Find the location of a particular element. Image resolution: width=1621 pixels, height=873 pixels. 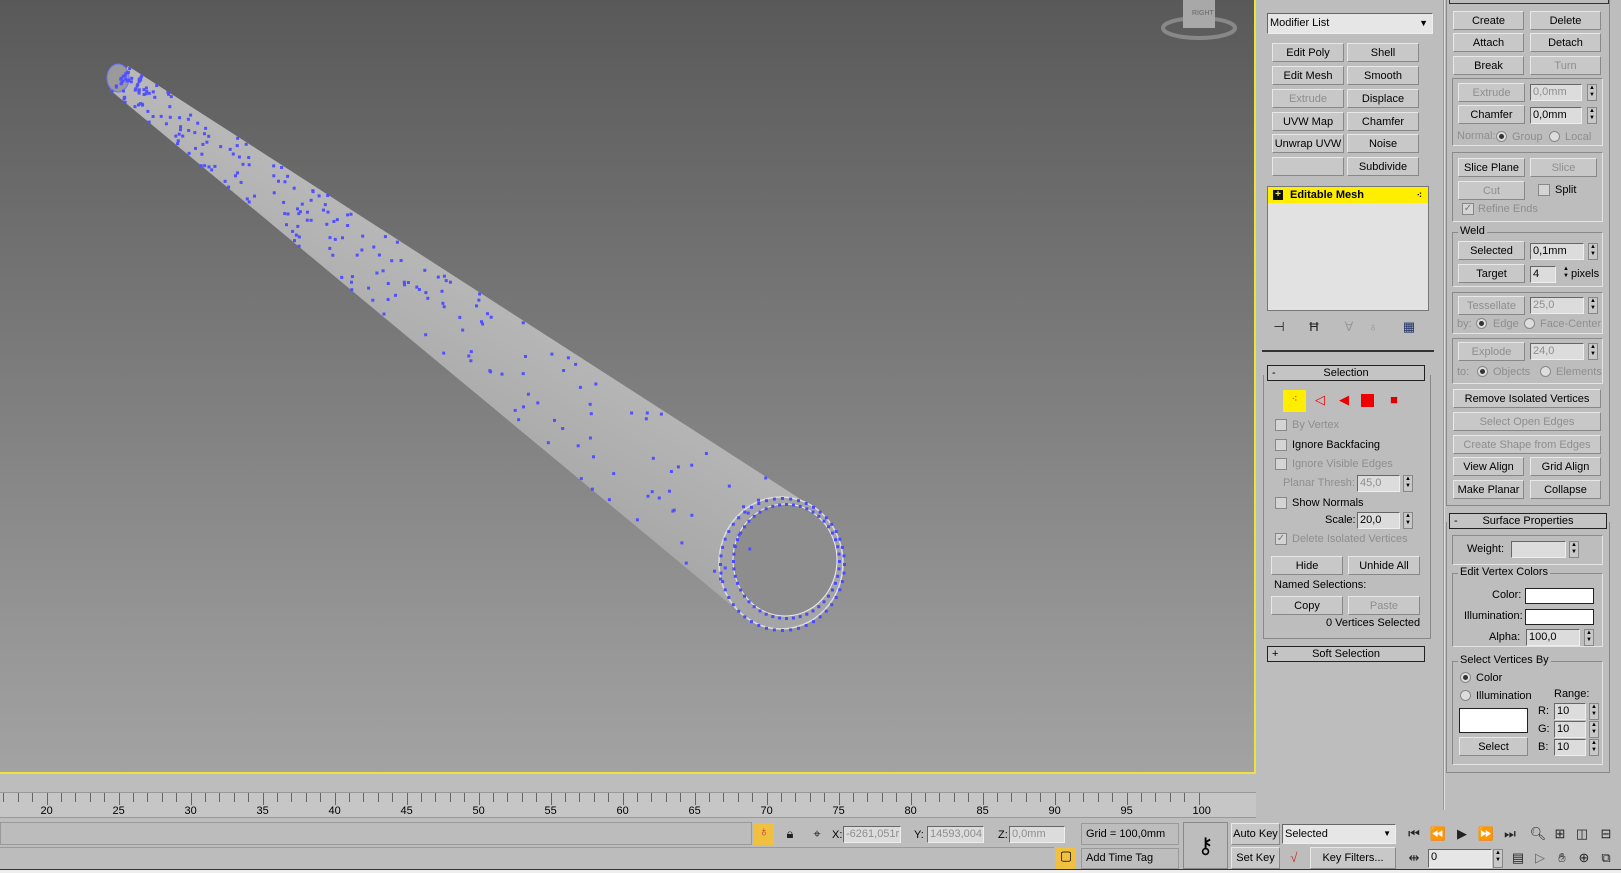

zoom-all-icon: ⊞ is located at coordinates (1560, 834).